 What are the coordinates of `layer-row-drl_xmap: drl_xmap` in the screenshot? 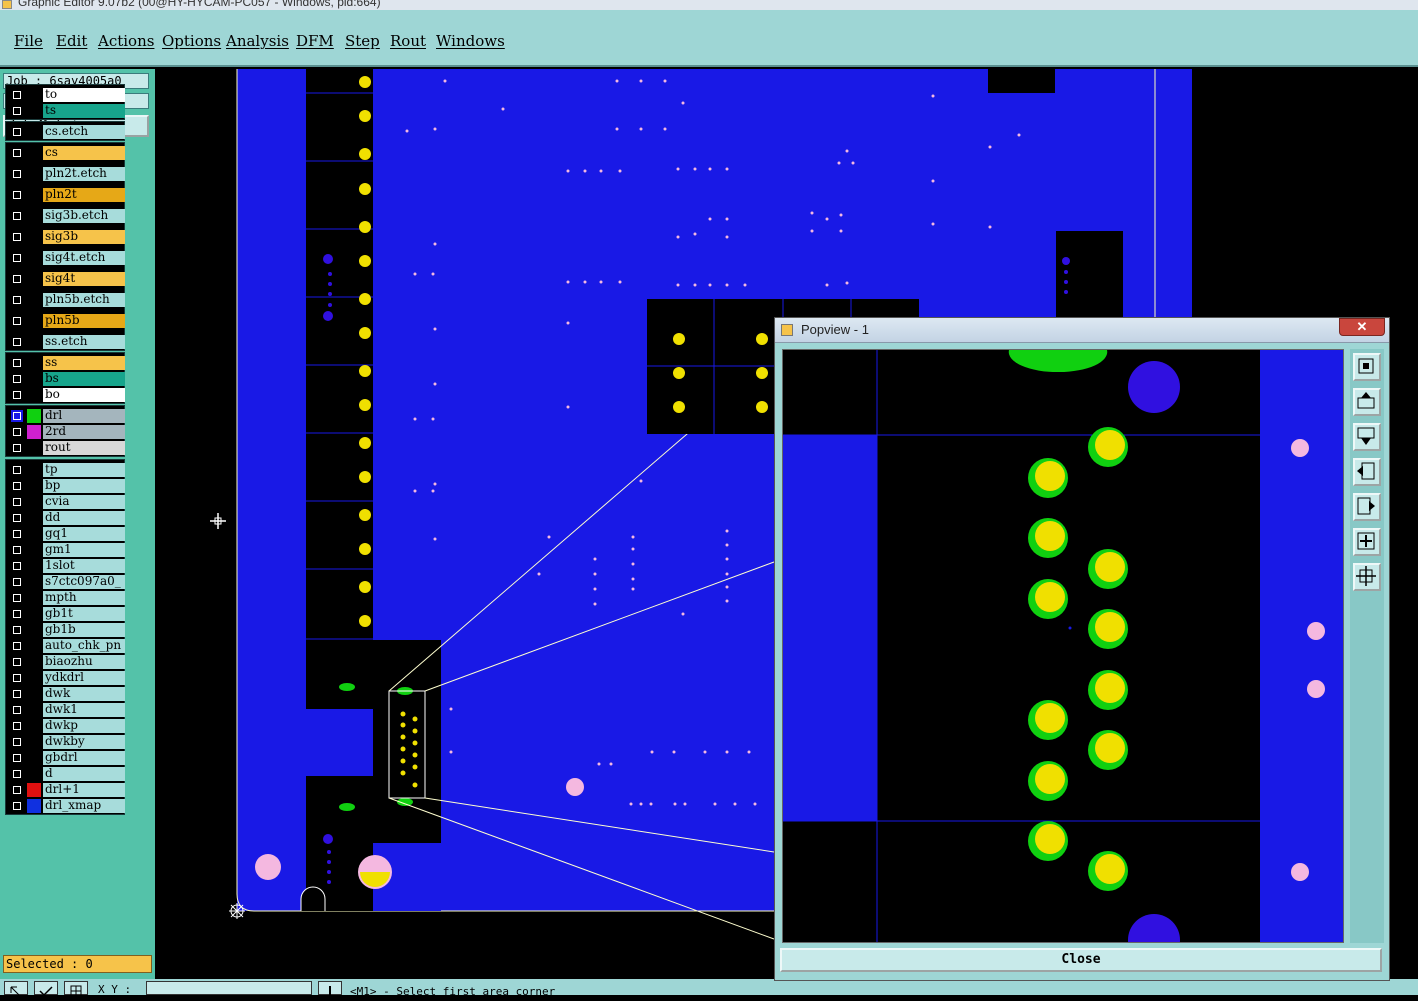 It's located at (67, 806).